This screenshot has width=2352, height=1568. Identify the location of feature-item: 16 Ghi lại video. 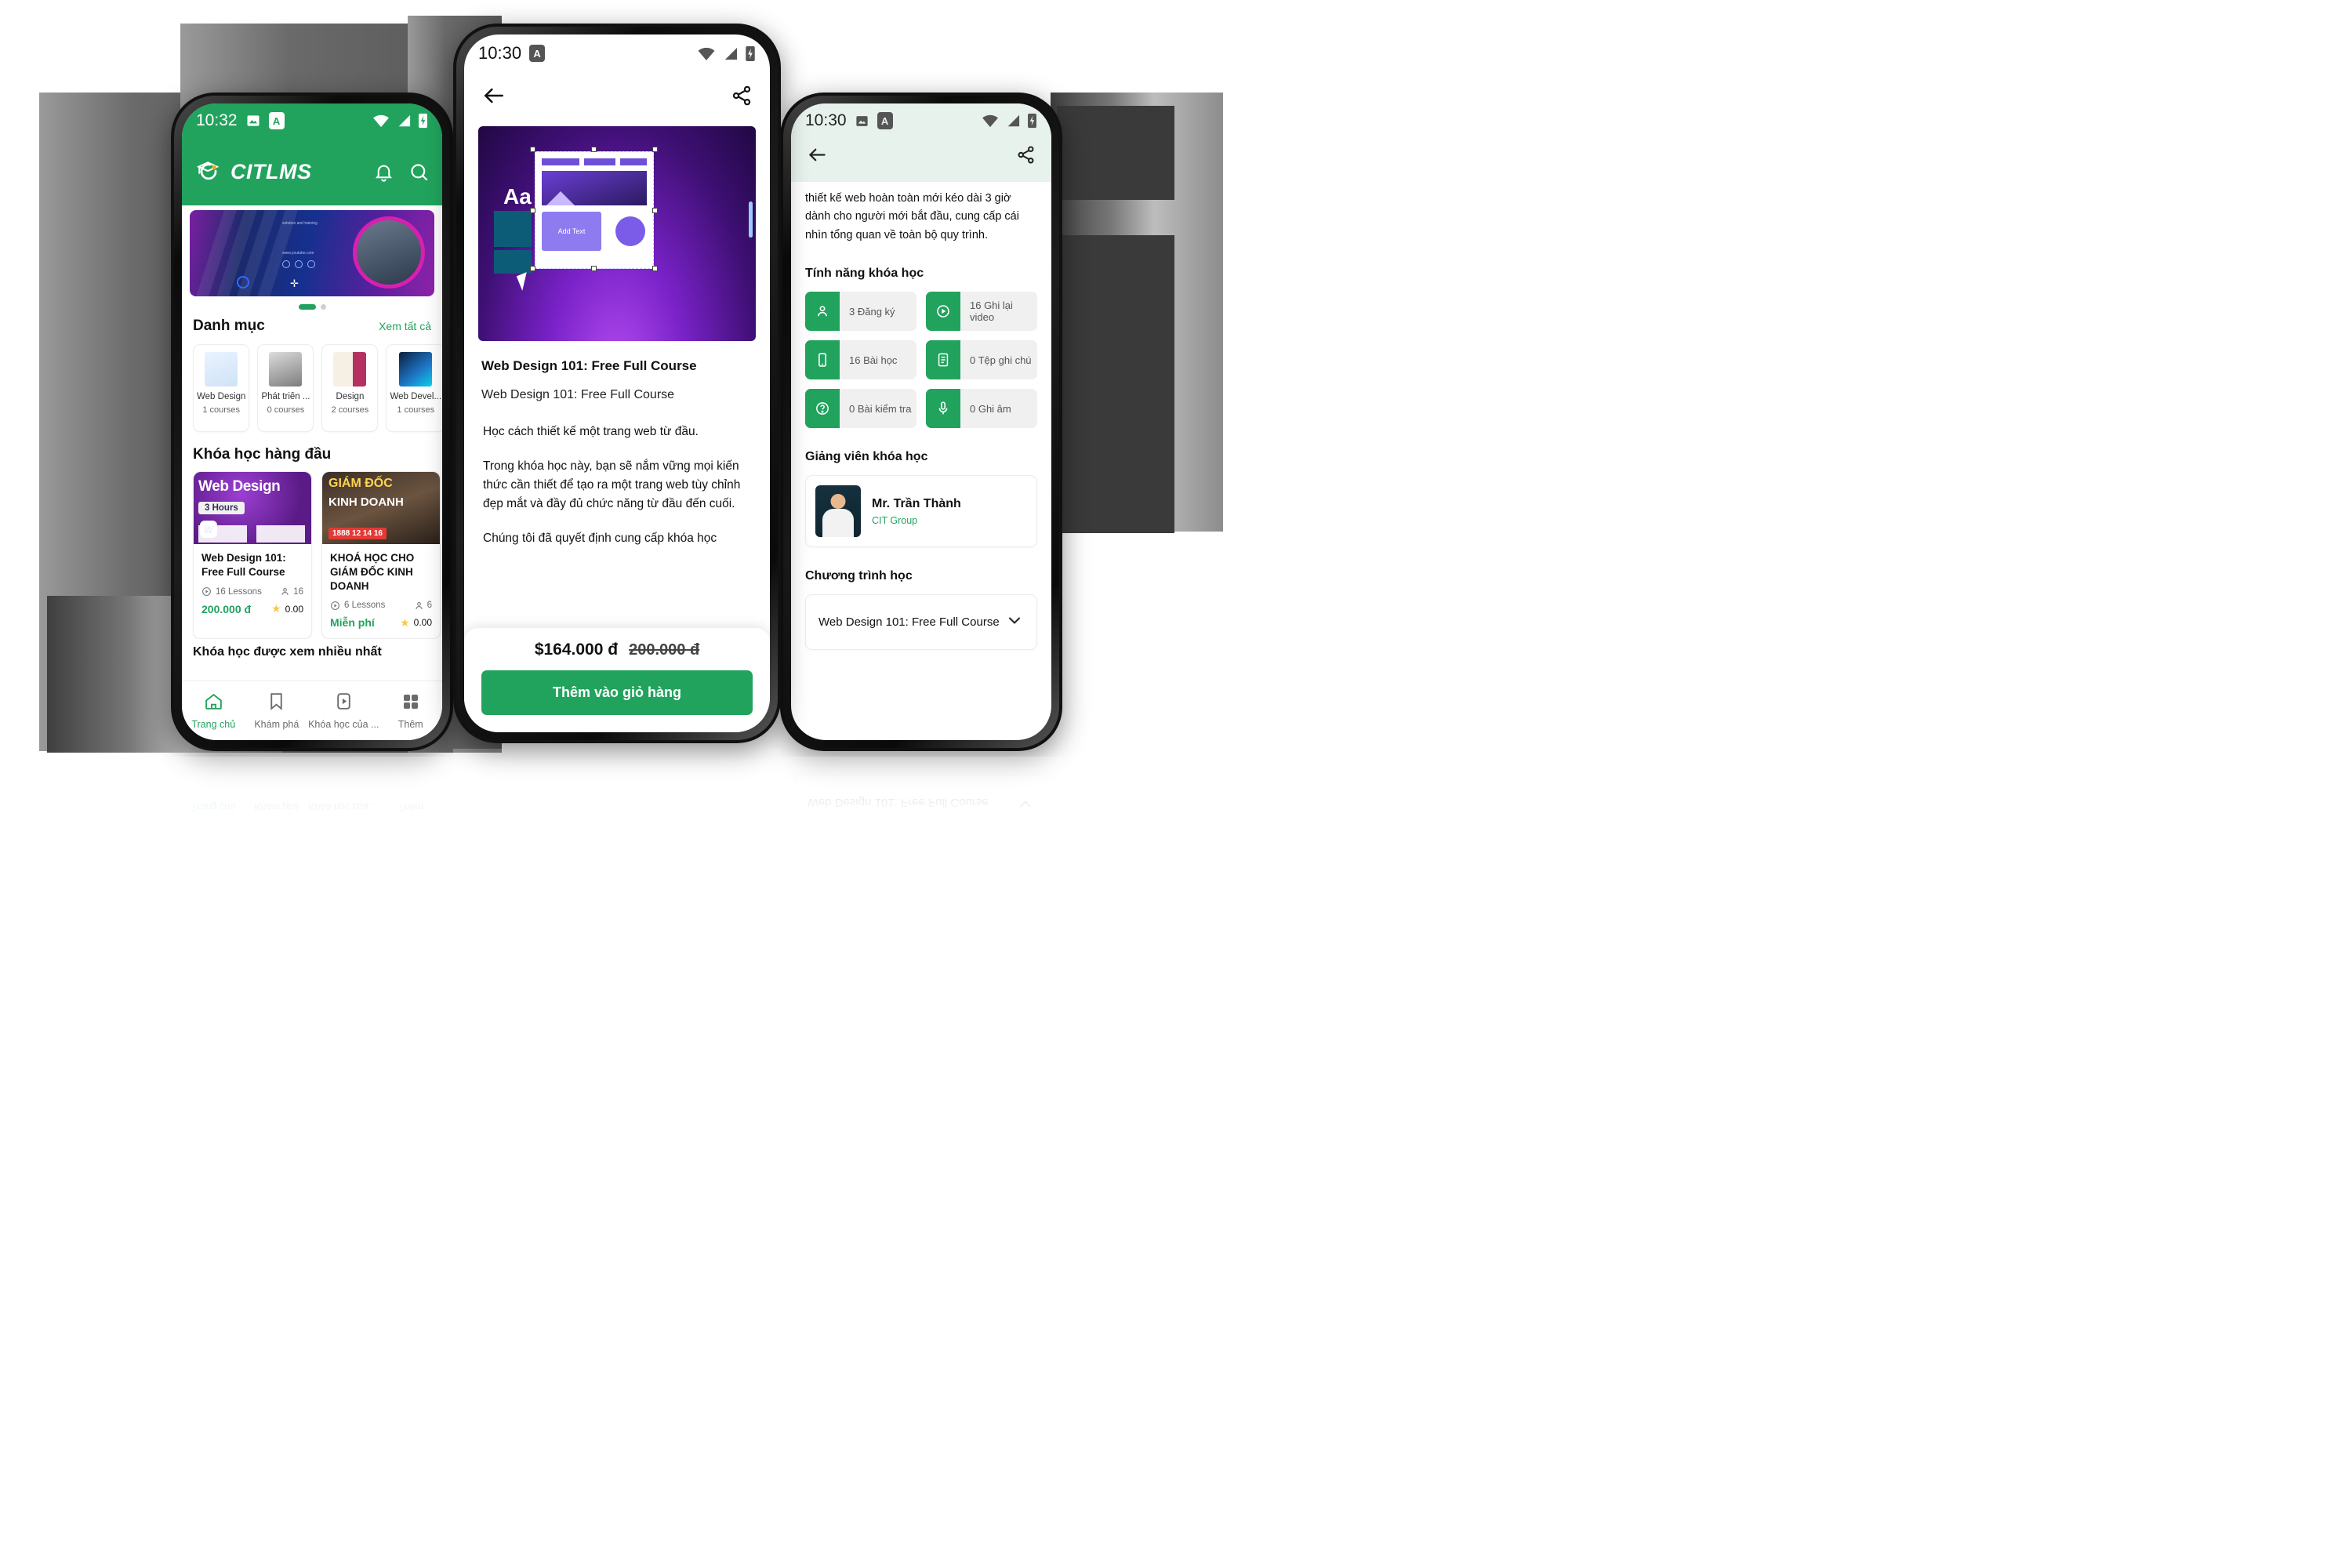
(981, 312).